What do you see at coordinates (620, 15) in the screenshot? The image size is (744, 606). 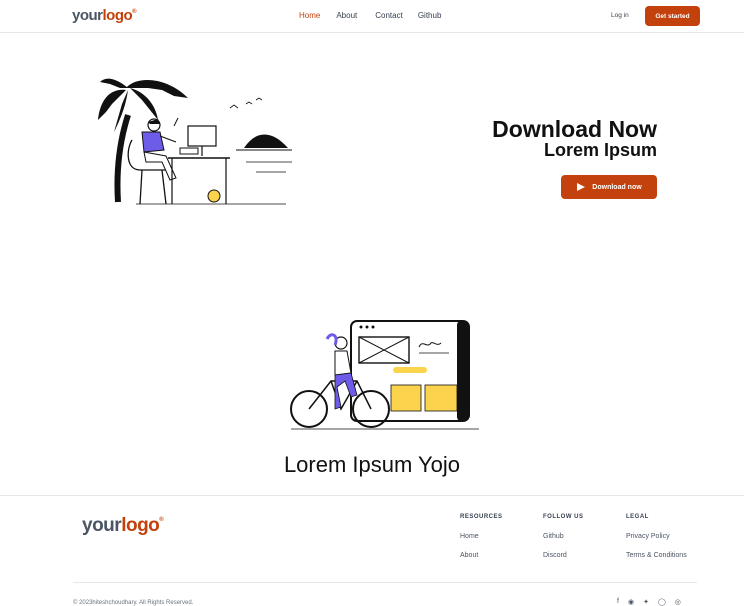 I see `login-link: Log in` at bounding box center [620, 15].